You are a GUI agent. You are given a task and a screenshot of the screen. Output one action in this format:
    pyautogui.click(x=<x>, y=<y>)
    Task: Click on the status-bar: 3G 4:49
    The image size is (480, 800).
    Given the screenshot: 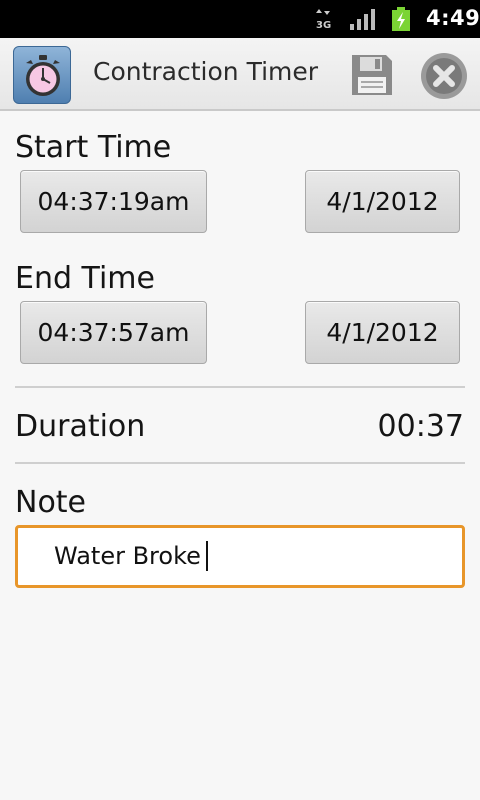 What is the action you would take?
    pyautogui.click(x=240, y=19)
    